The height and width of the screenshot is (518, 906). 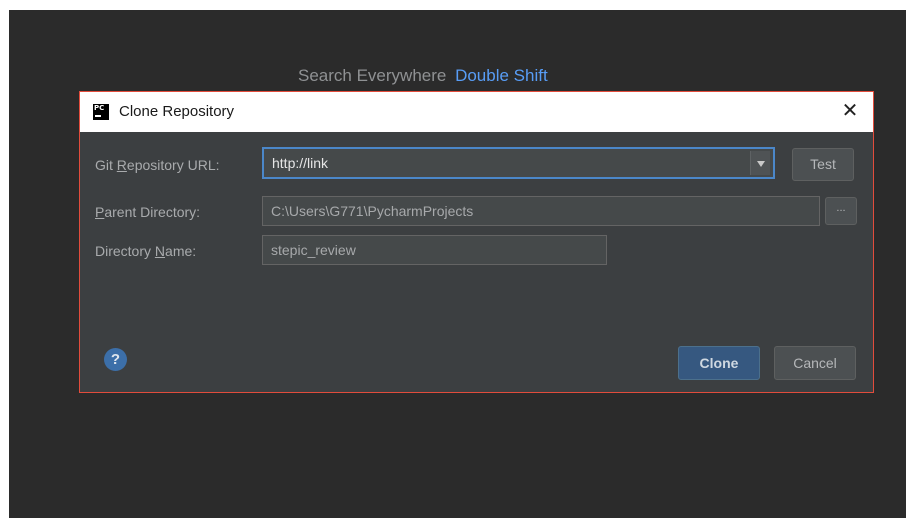 I want to click on repository-url-input: http://link, so click(x=518, y=163).